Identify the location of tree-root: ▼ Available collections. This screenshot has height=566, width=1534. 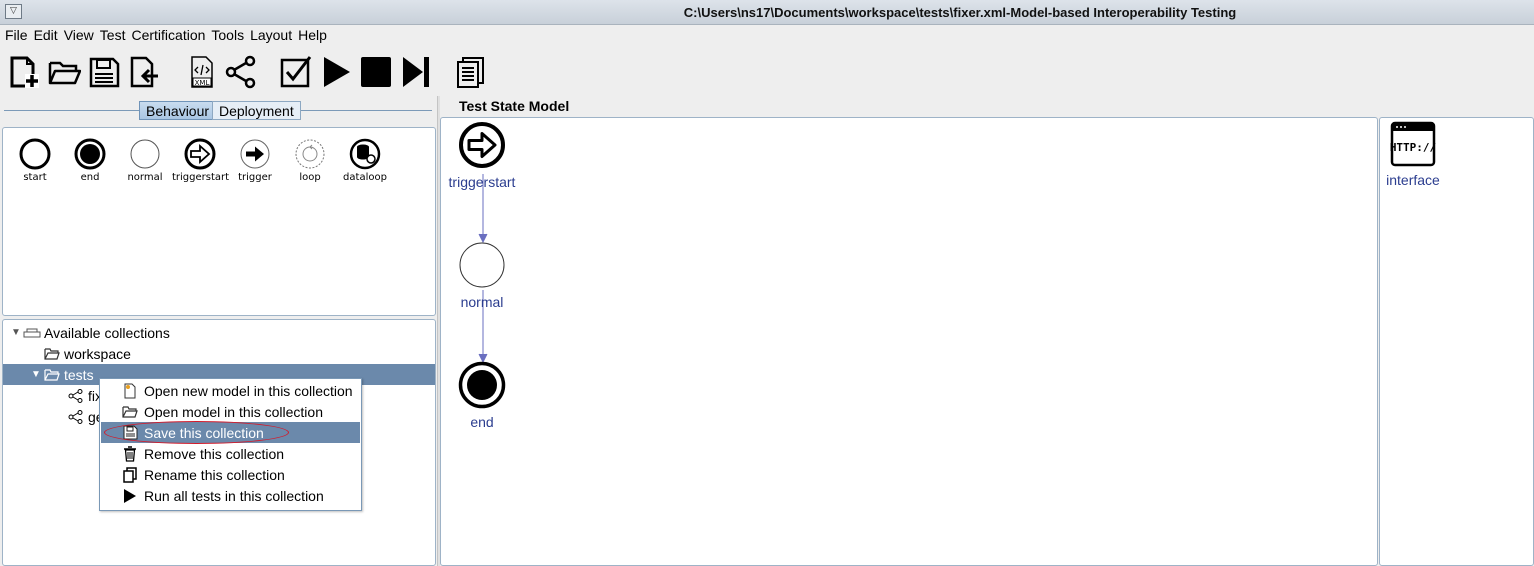
(225, 332).